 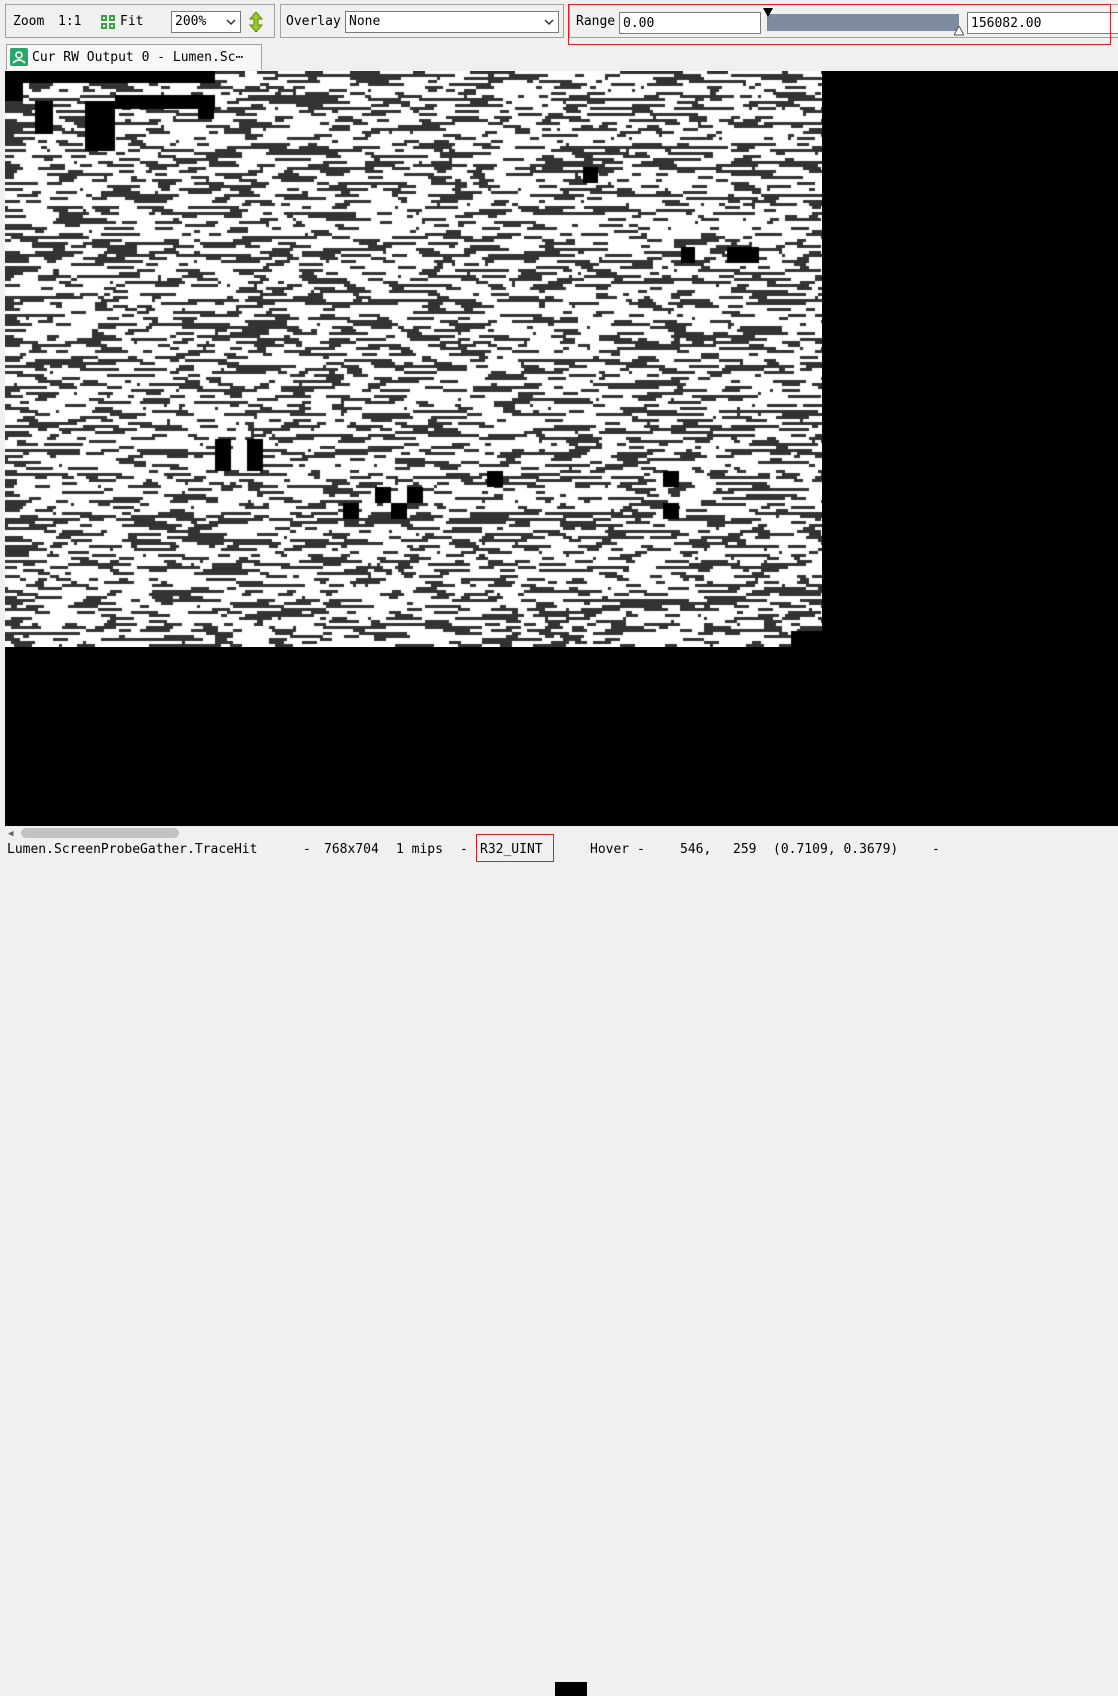 What do you see at coordinates (561, 833) in the screenshot?
I see `horizontal-scrollbar: ◀` at bounding box center [561, 833].